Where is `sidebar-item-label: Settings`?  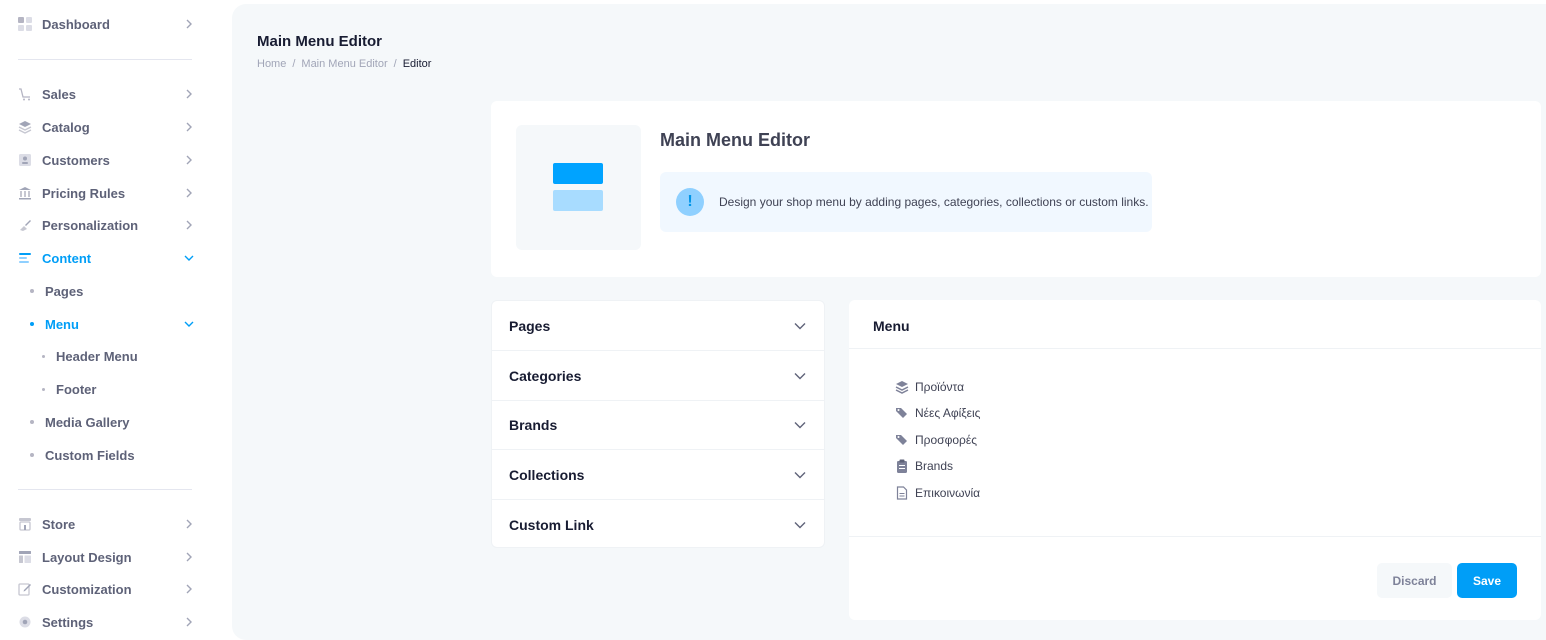 sidebar-item-label: Settings is located at coordinates (68, 622).